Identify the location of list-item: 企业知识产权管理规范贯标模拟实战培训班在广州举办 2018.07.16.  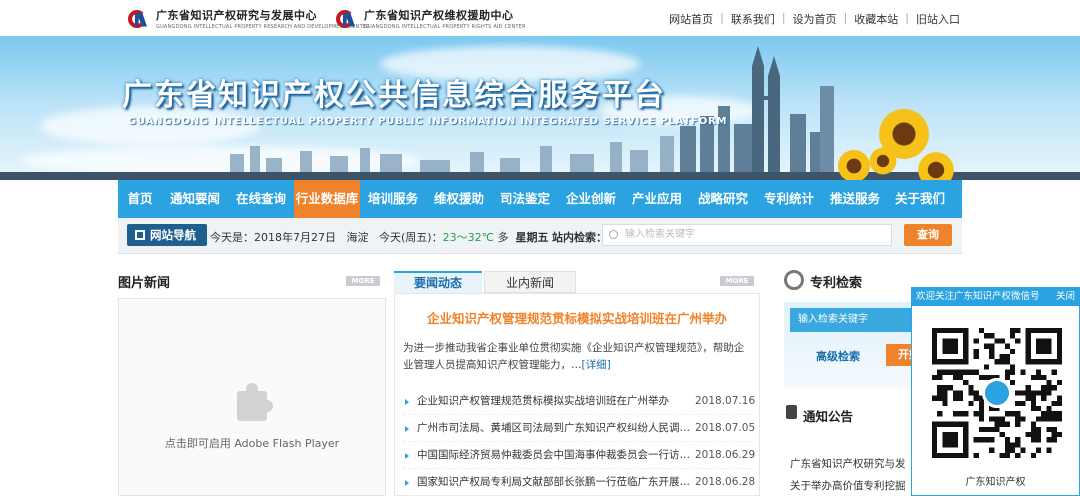
(579, 401).